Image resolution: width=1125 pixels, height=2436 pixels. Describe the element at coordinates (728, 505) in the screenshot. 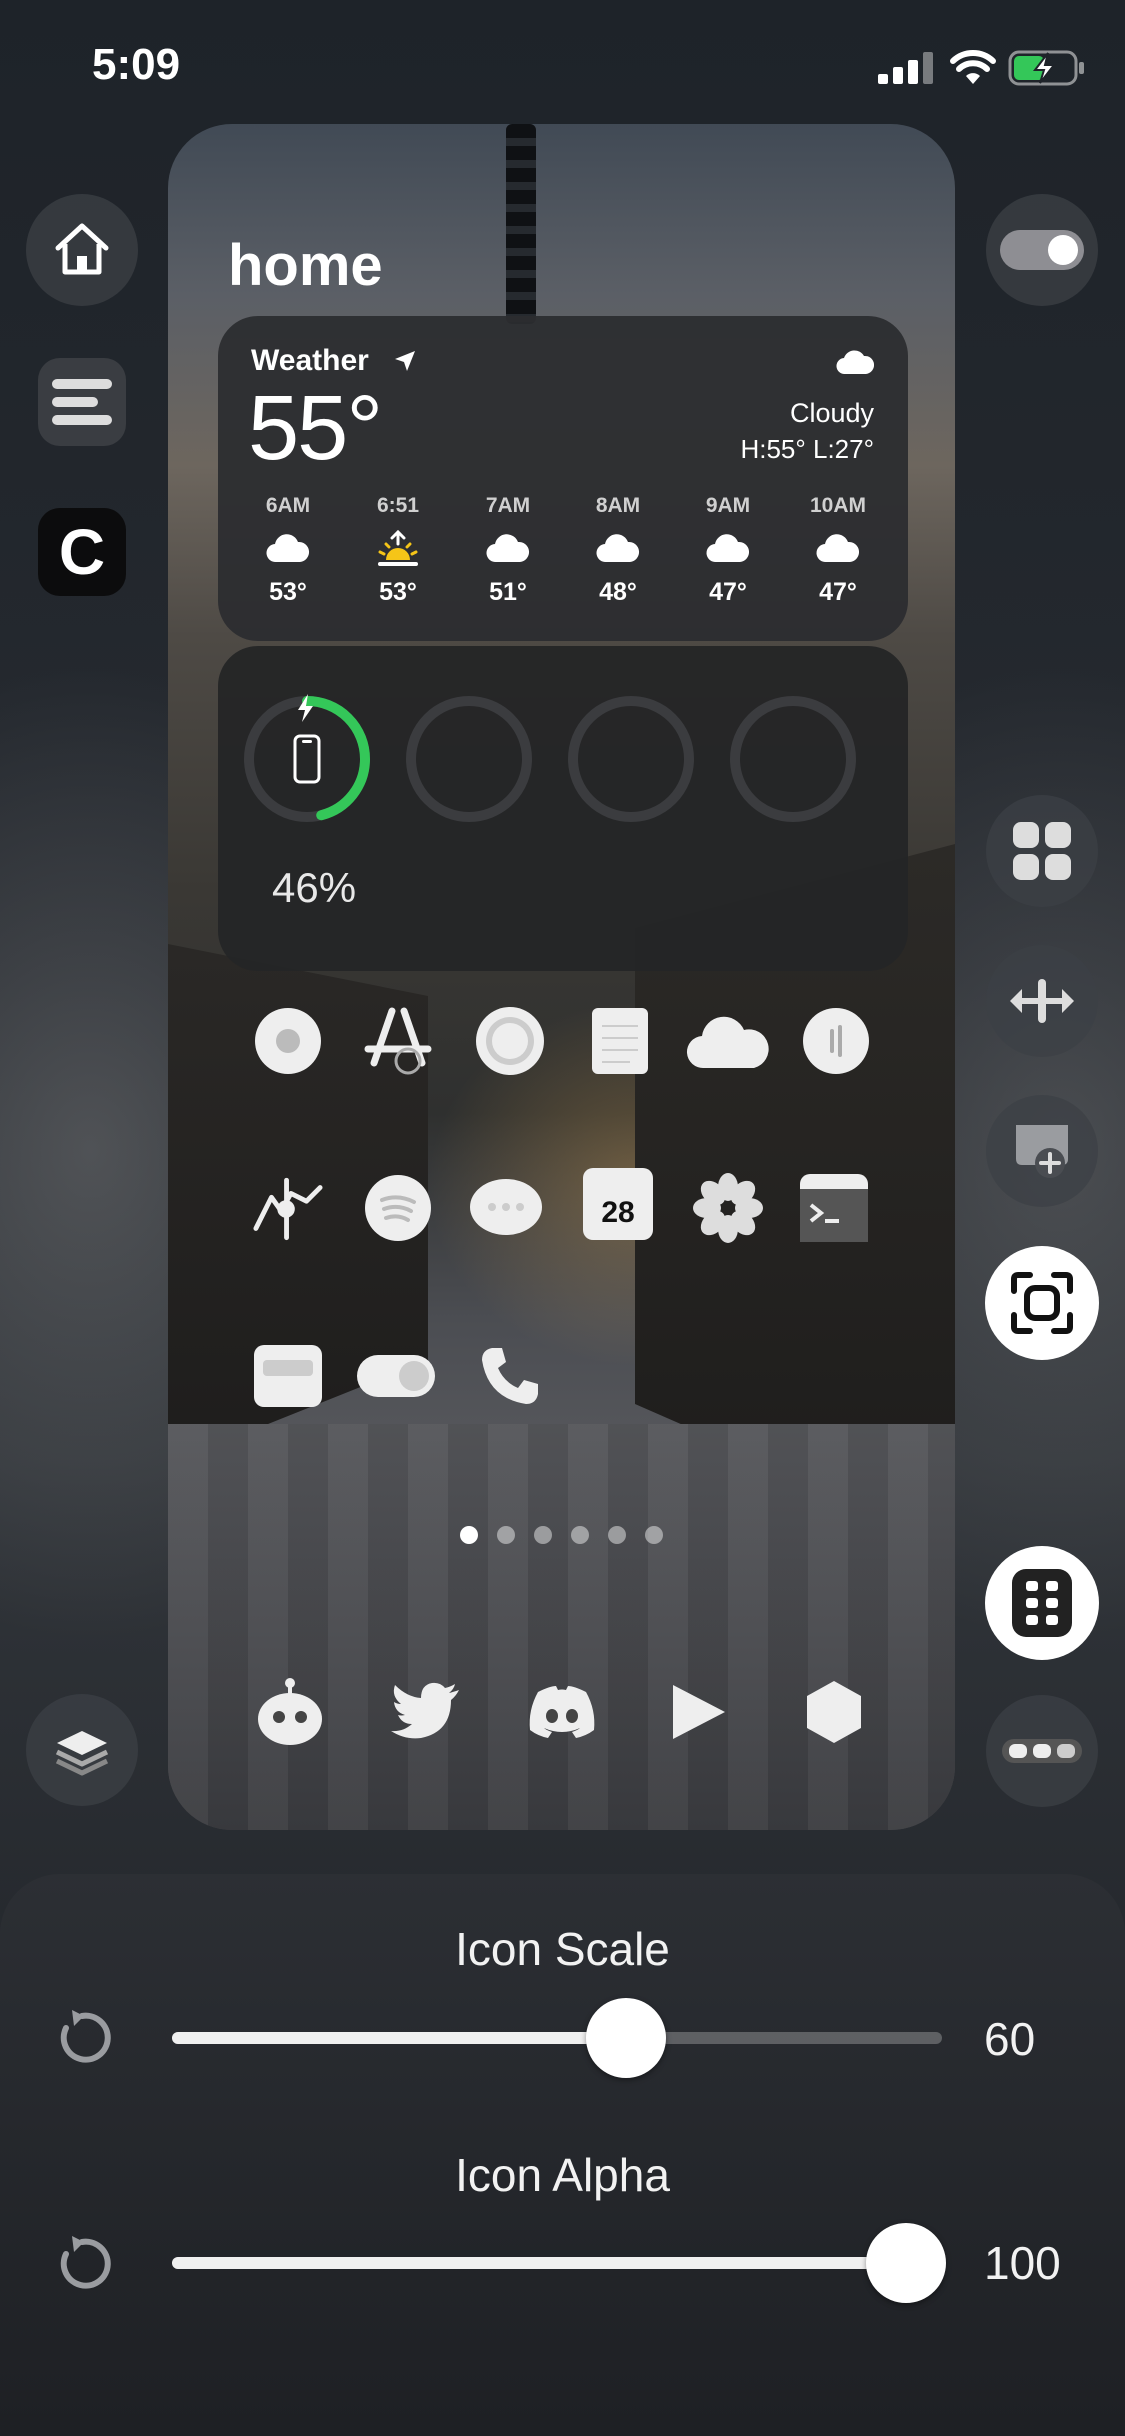

I see `hour-time: 9AM` at that location.